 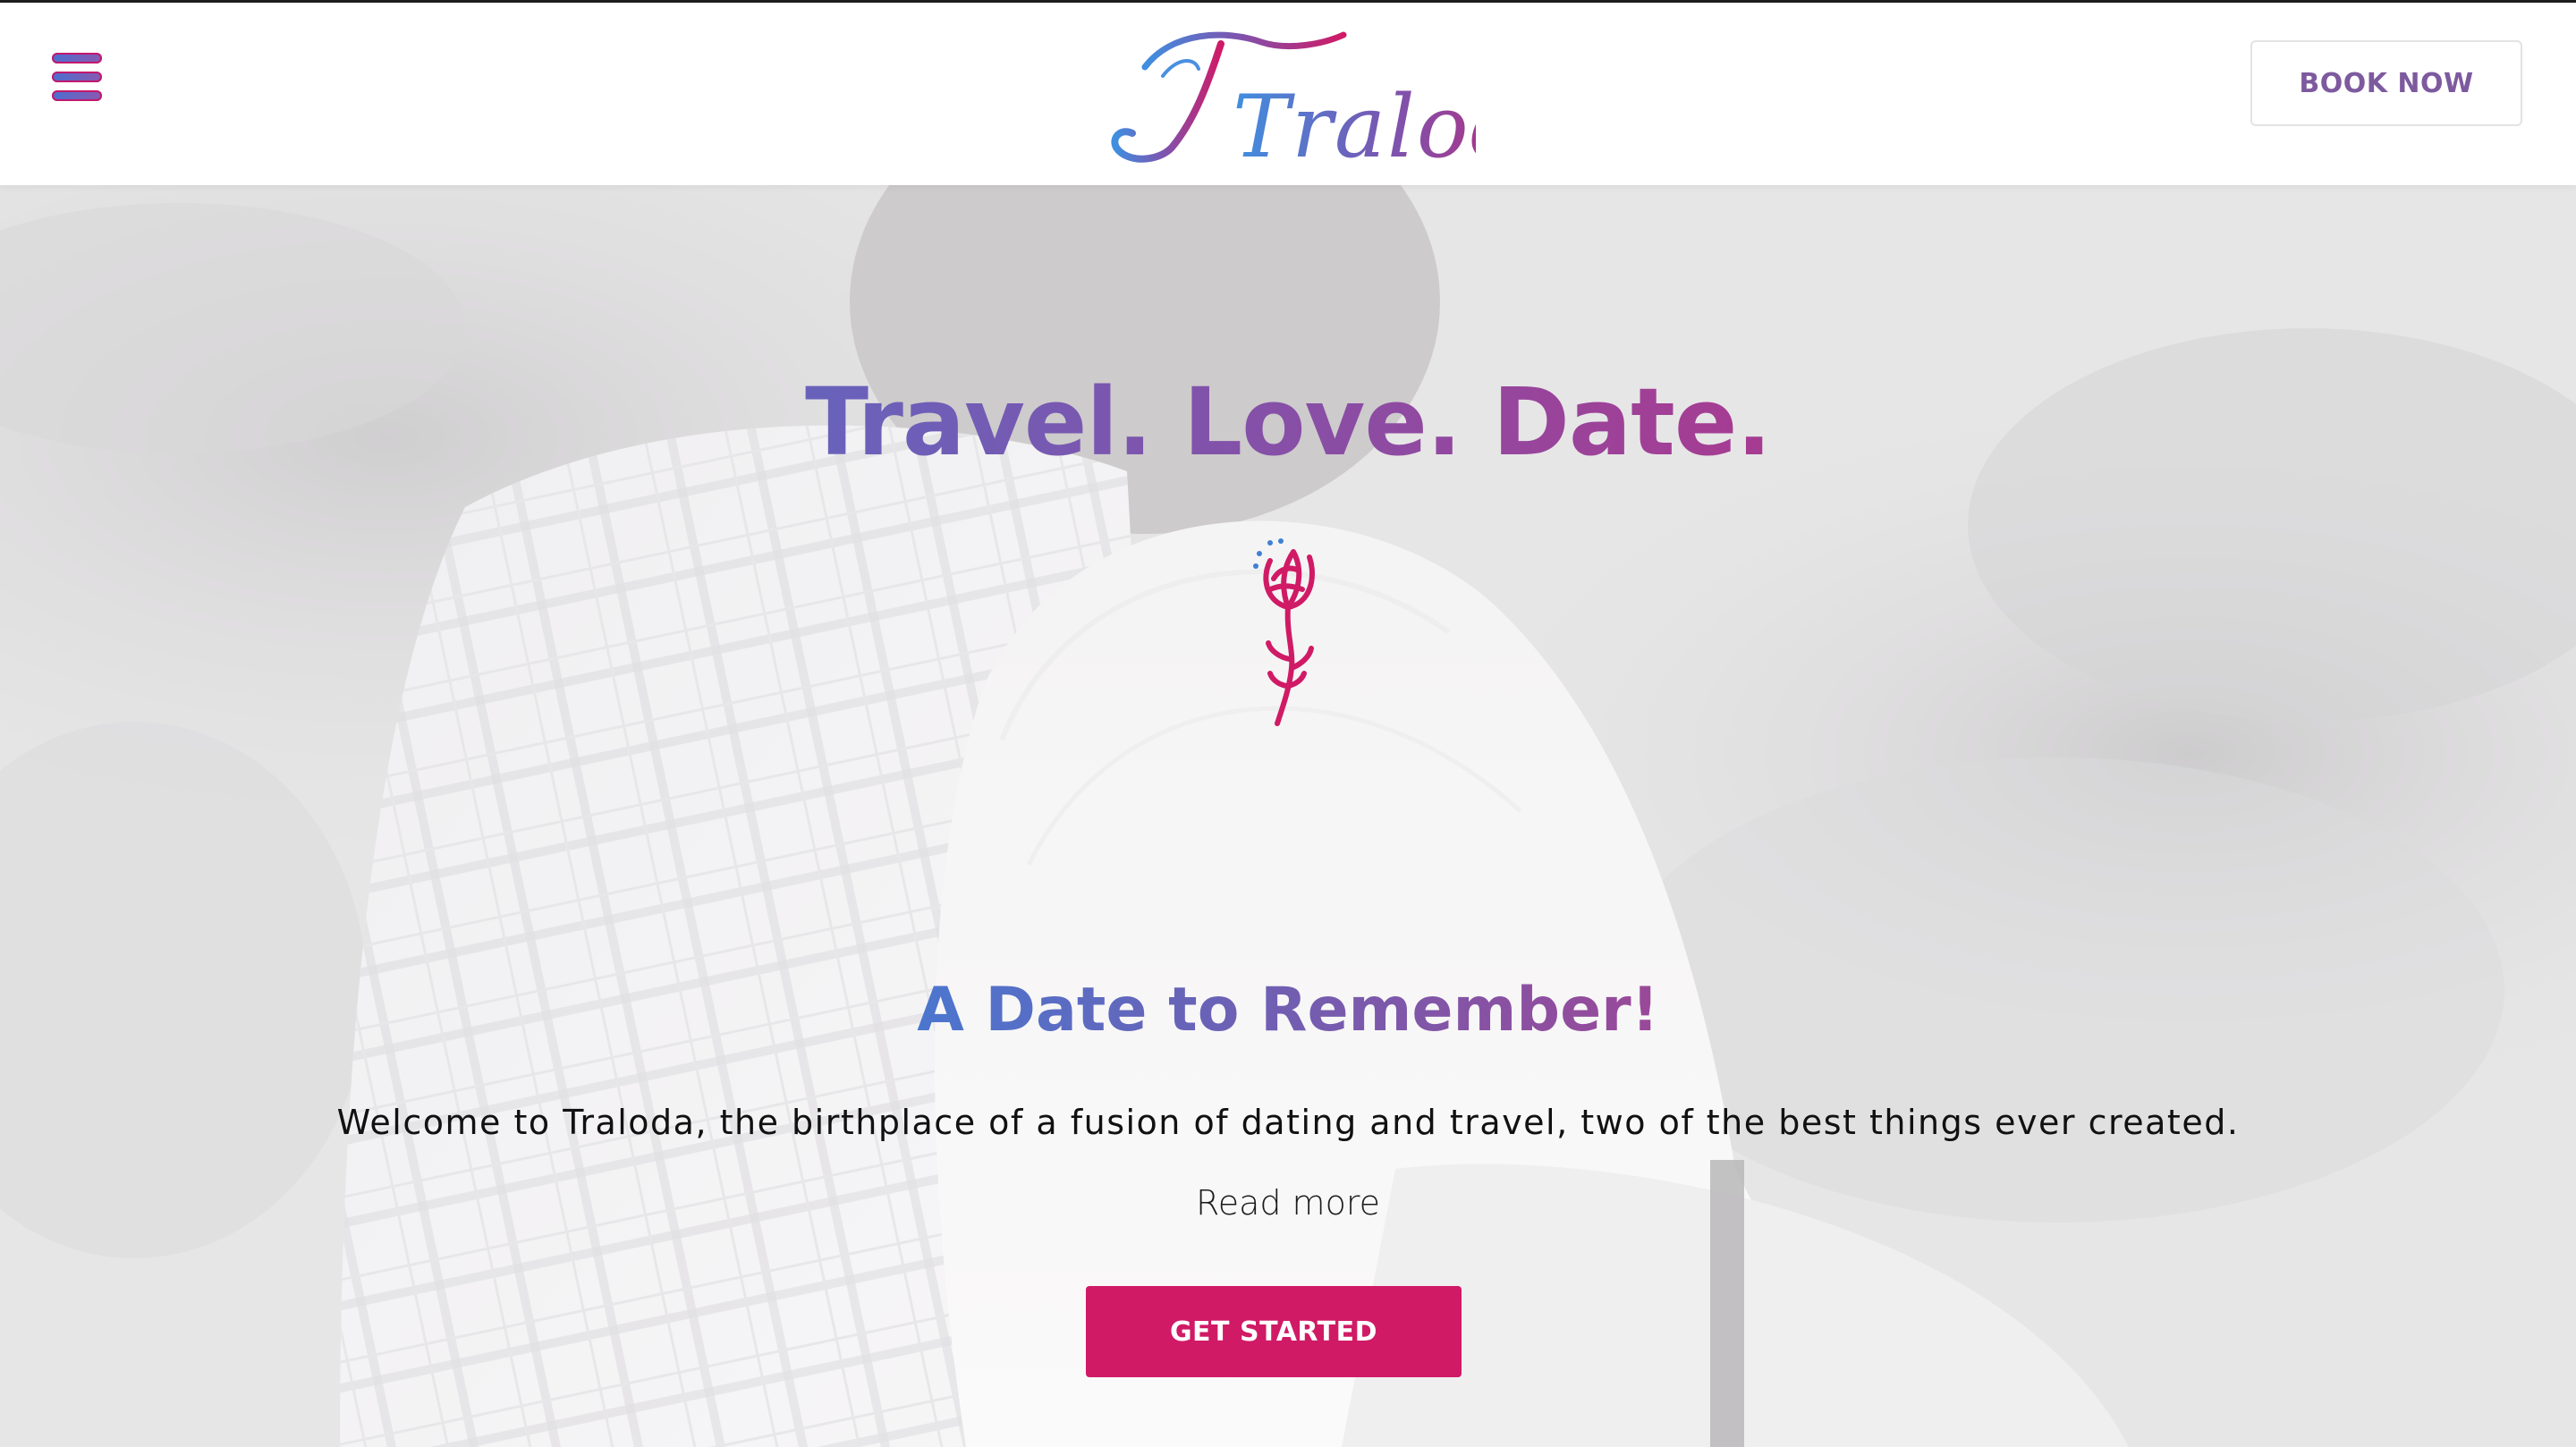 What do you see at coordinates (978, 422) in the screenshot?
I see `headline-word: Travel.` at bounding box center [978, 422].